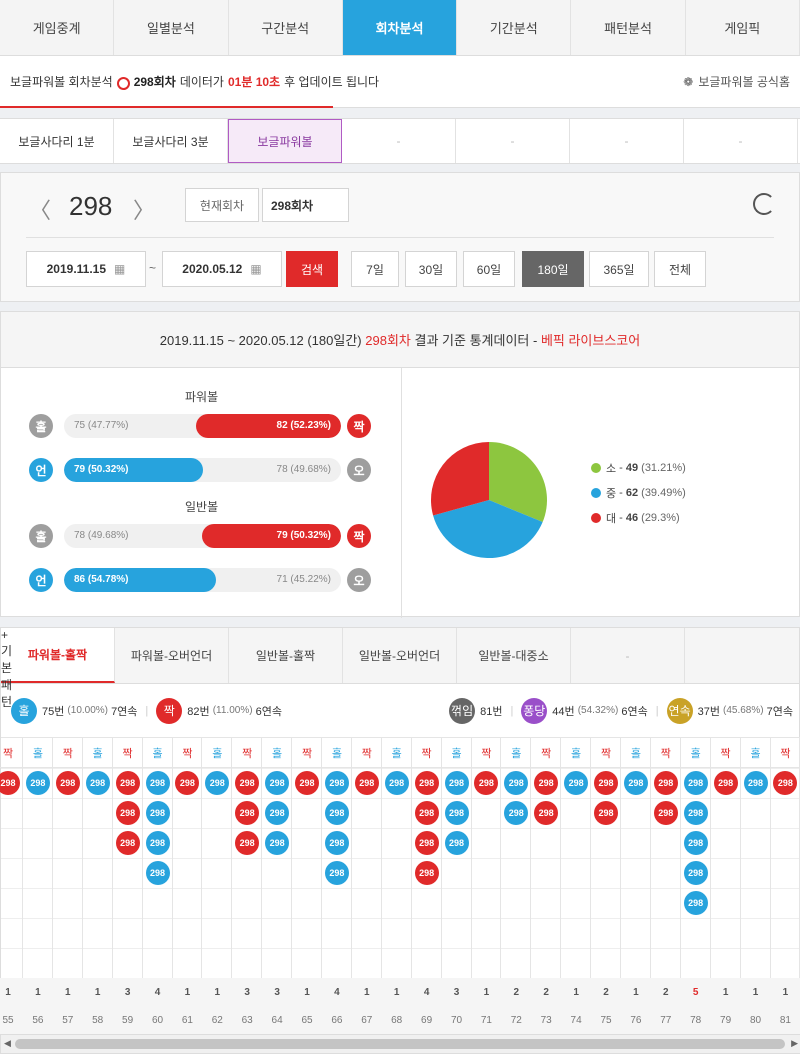 The image size is (800, 1054). Describe the element at coordinates (596, 468) in the screenshot. I see `legend-dot` at that location.